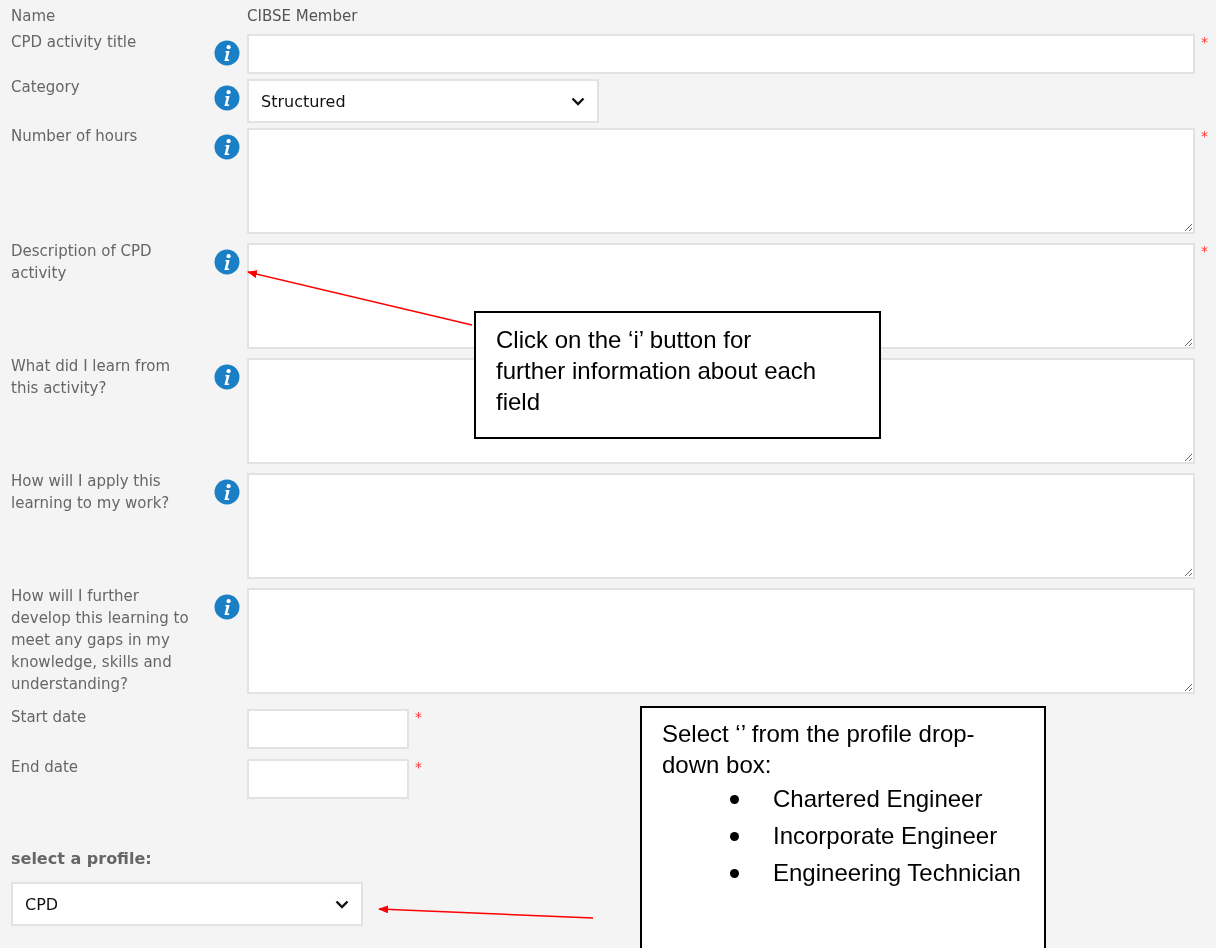  I want to click on field-label: Category, so click(46, 87).